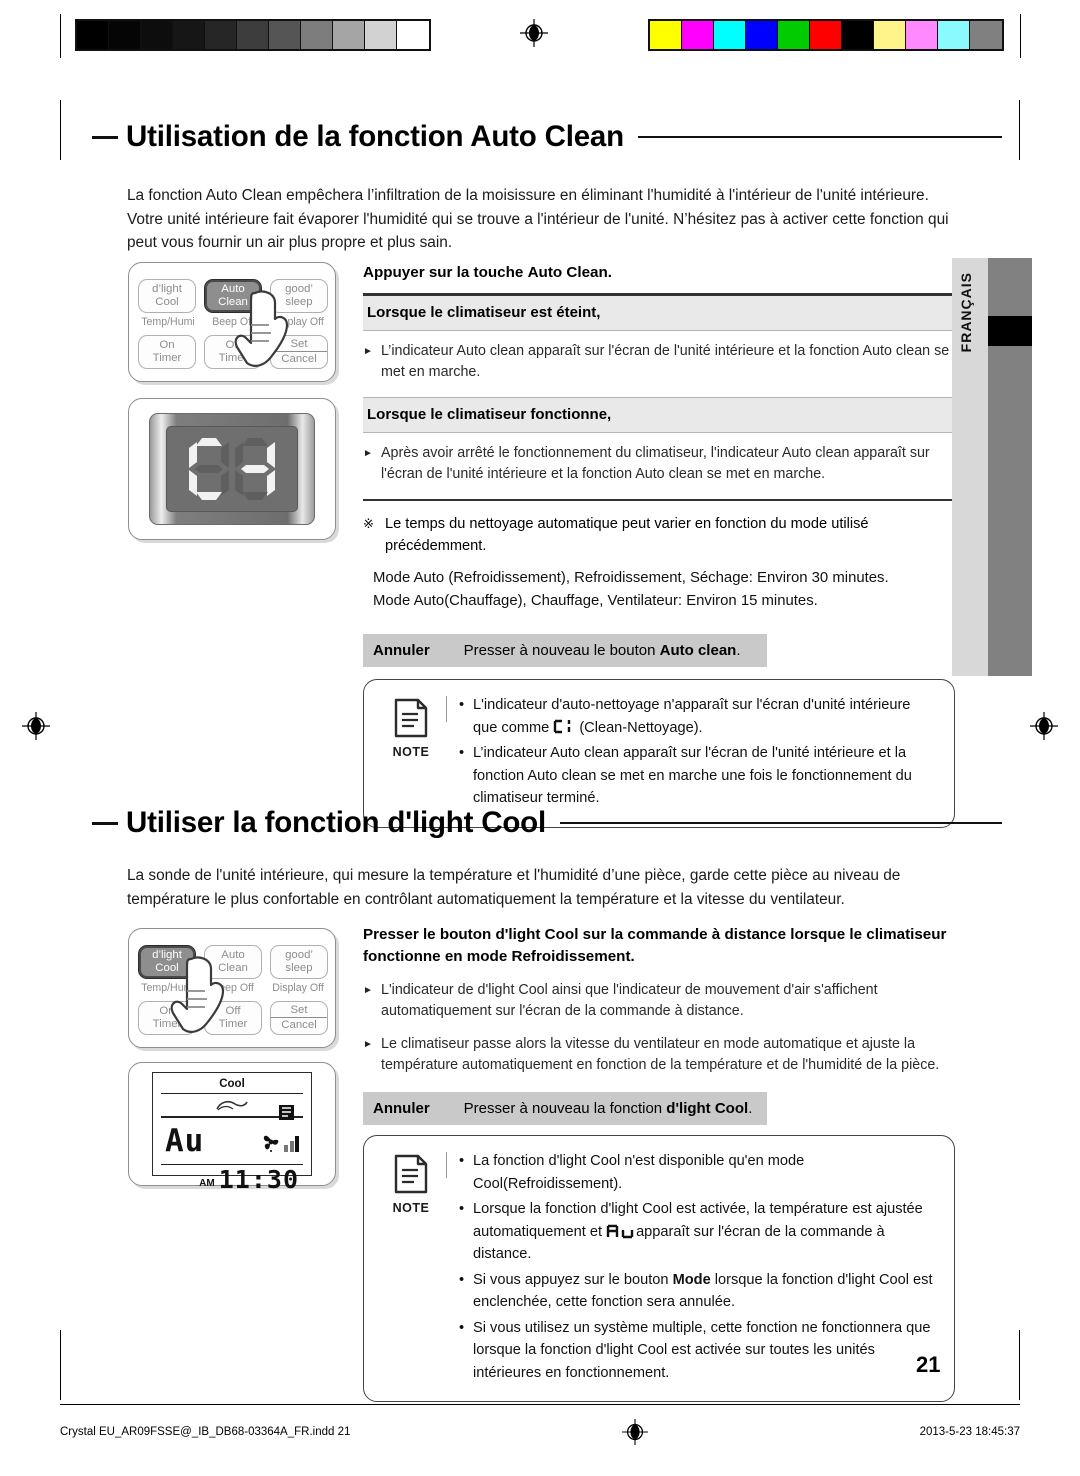  I want to click on lcd-clock-value: 11:30, so click(258, 1180).